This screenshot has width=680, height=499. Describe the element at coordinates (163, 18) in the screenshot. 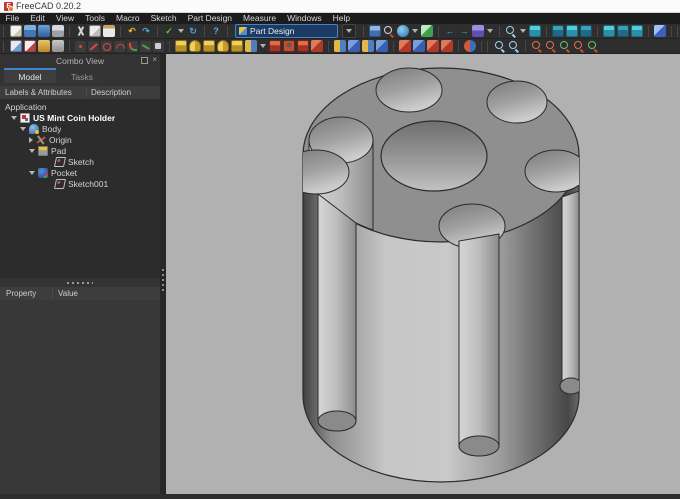

I see `menu-sketch: Sketch` at that location.